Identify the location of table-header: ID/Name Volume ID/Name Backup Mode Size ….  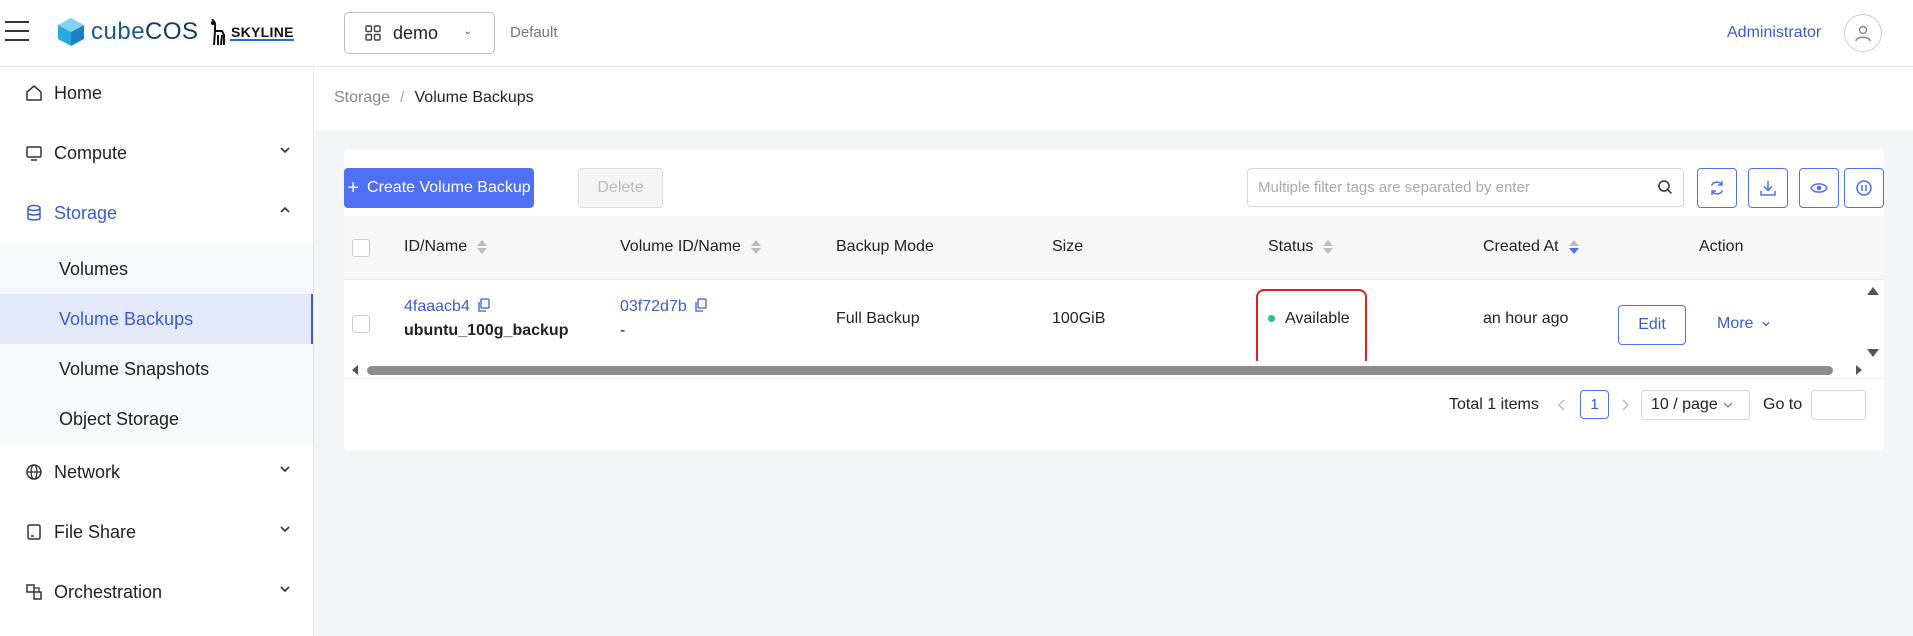
(1114, 248).